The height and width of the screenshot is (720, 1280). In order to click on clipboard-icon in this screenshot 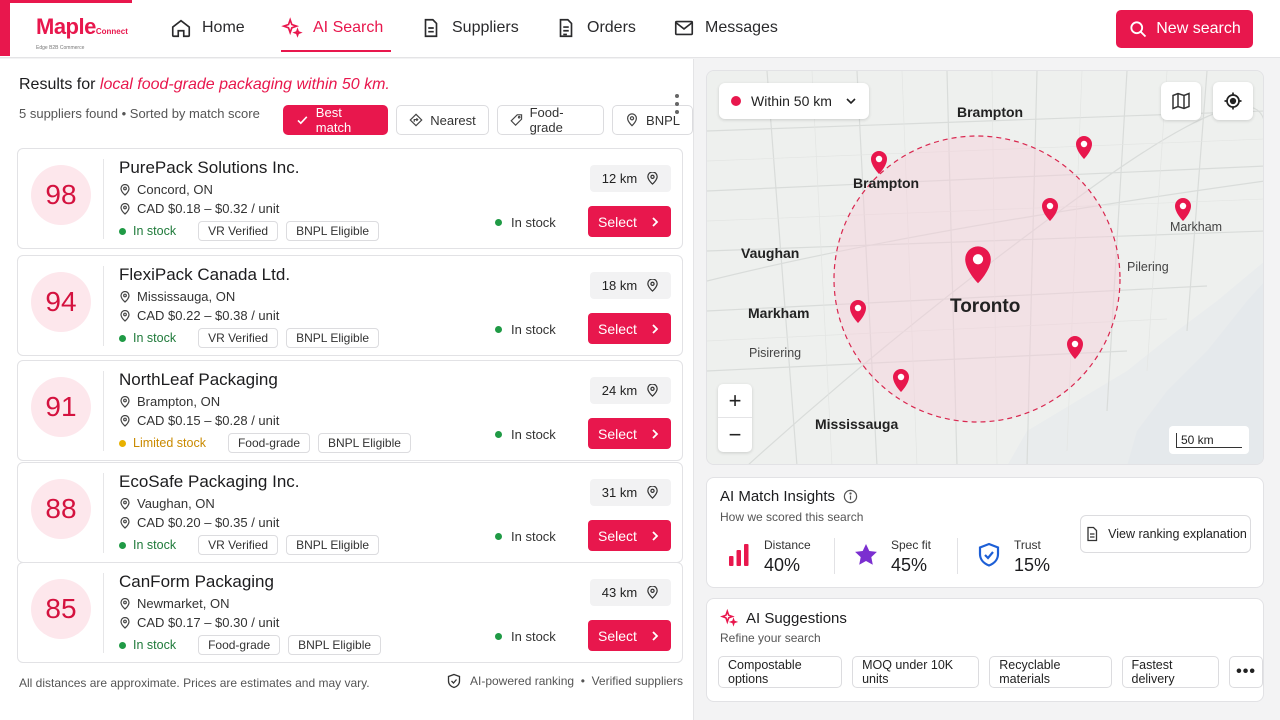, I will do `click(566, 28)`.